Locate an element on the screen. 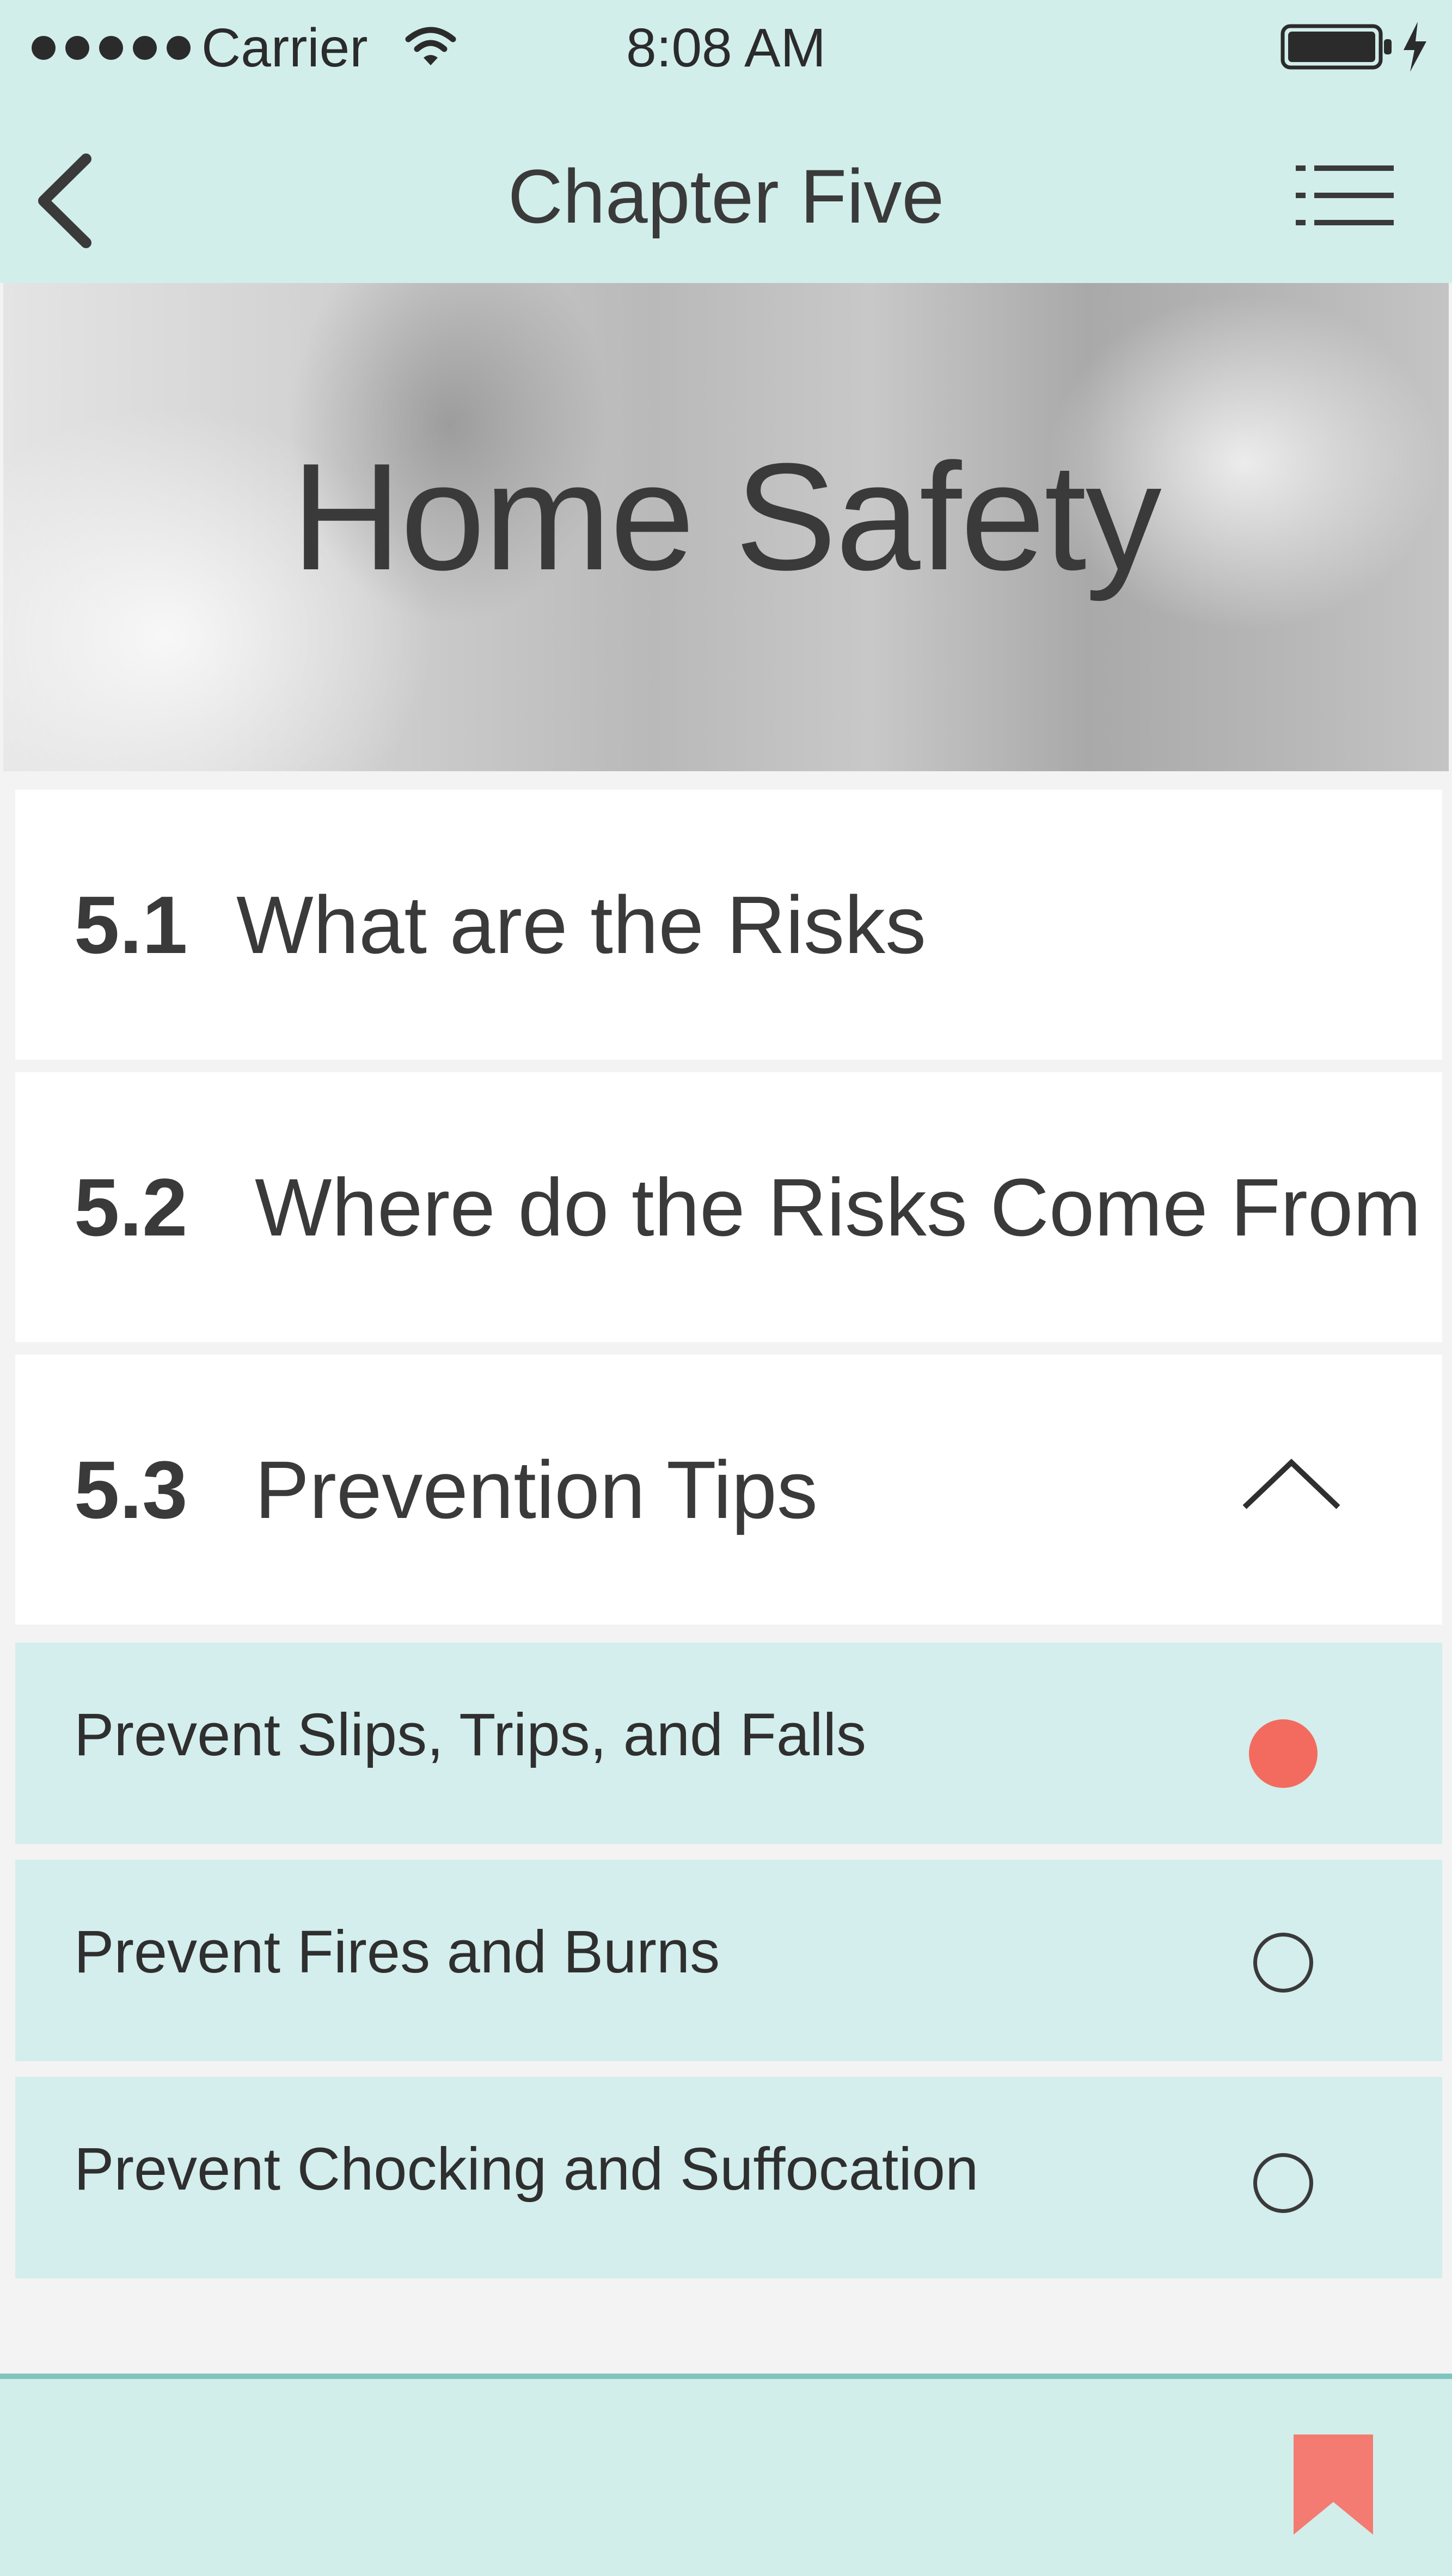 Image resolution: width=1452 pixels, height=2576 pixels. section-title: What are the Risks is located at coordinates (581, 924).